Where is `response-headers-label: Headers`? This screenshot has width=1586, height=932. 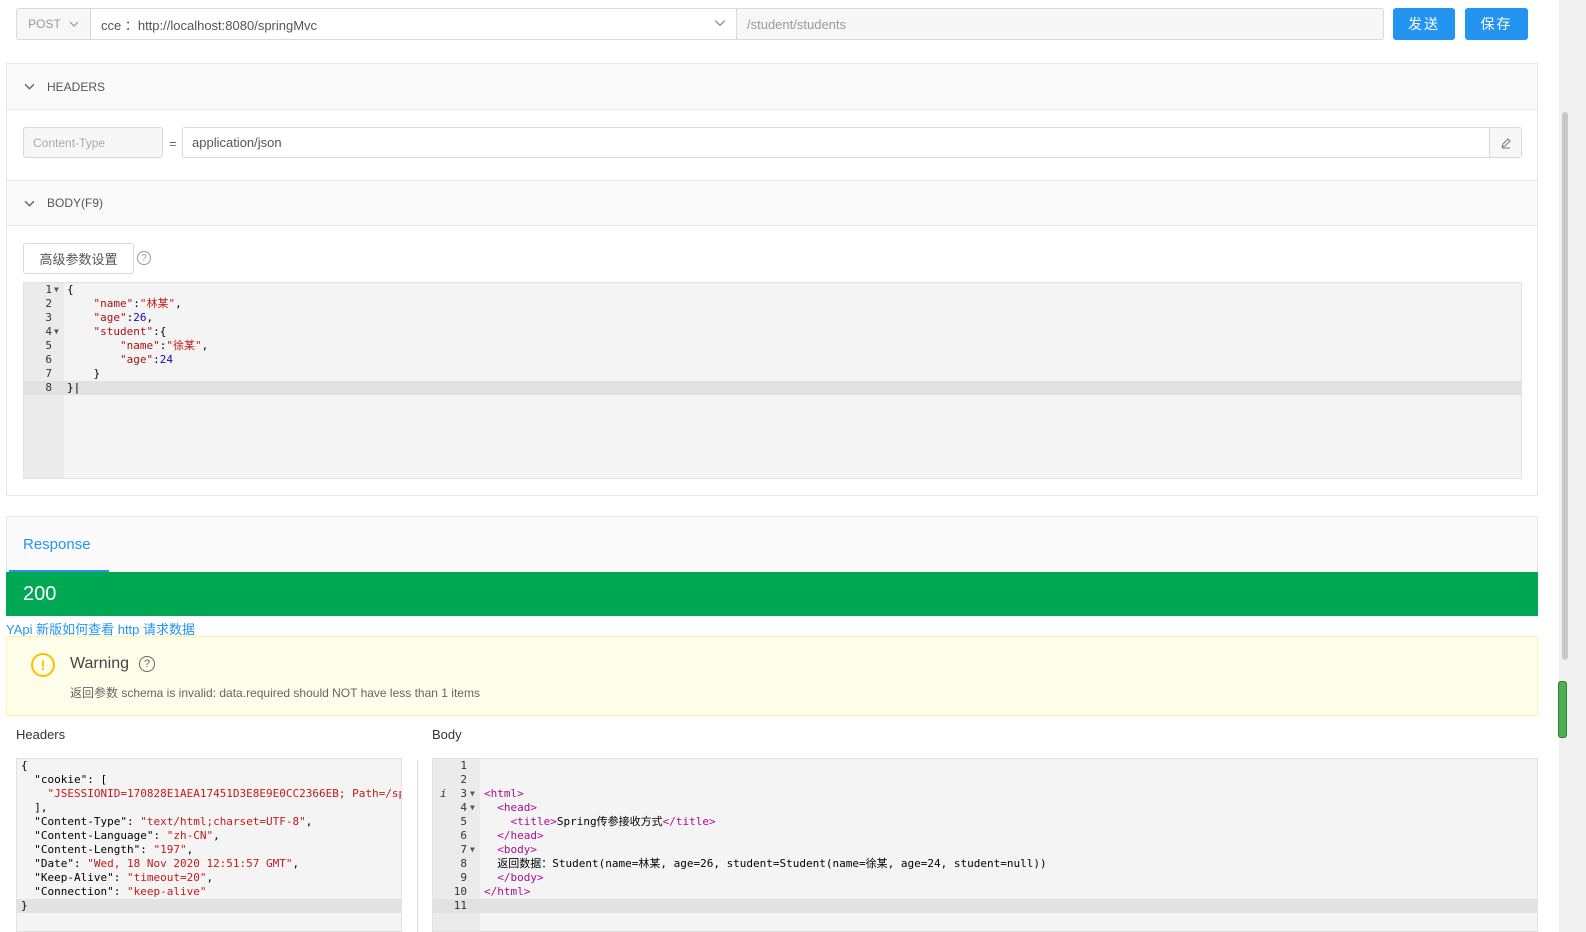
response-headers-label: Headers is located at coordinates (41, 734).